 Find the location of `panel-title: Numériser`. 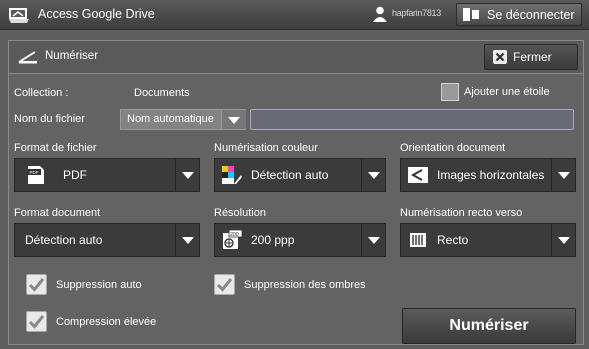

panel-title: Numériser is located at coordinates (72, 56).